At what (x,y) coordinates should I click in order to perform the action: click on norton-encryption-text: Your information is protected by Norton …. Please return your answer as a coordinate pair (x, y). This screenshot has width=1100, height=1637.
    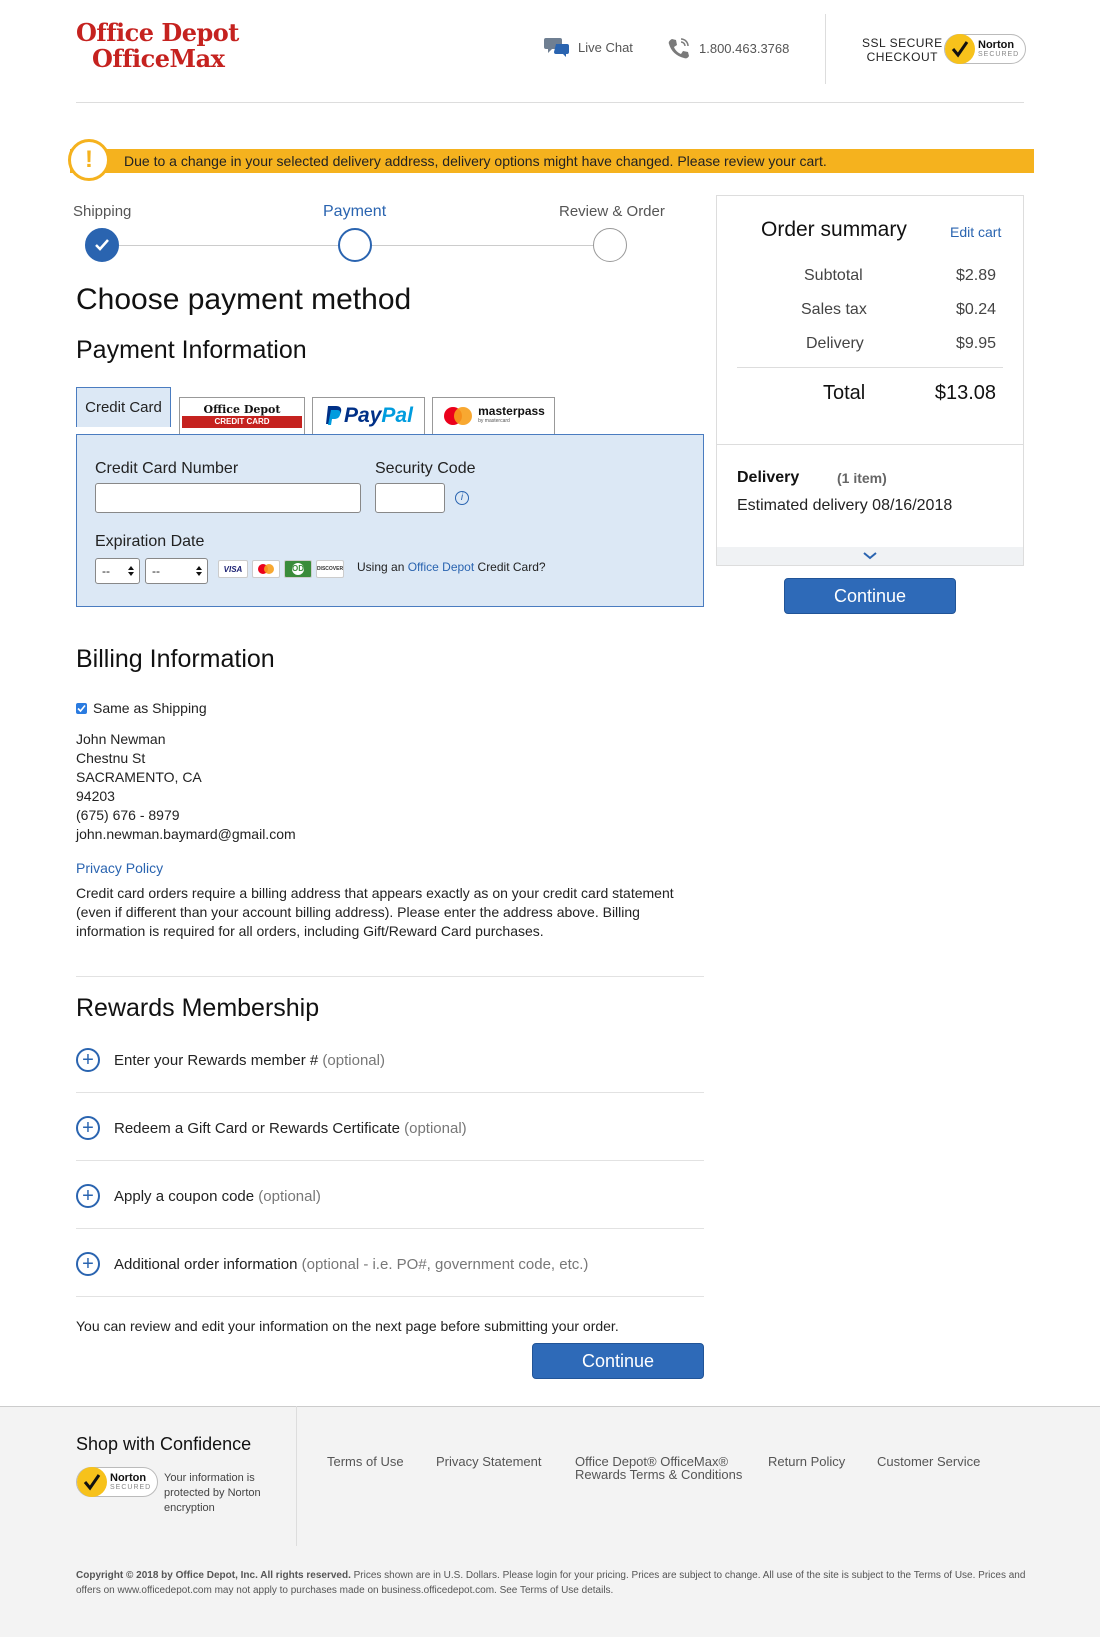
    Looking at the image, I should click on (212, 1493).